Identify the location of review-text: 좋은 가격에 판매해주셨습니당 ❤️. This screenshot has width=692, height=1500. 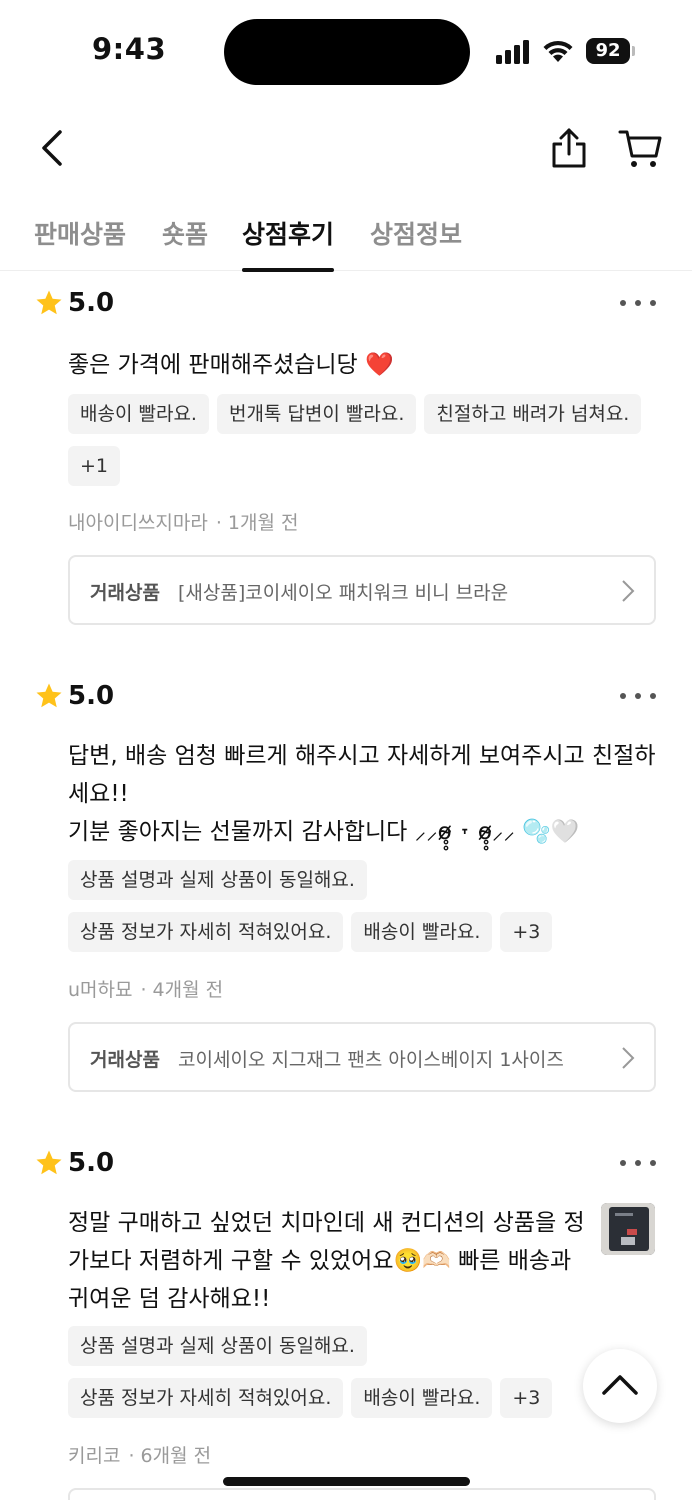
(231, 365).